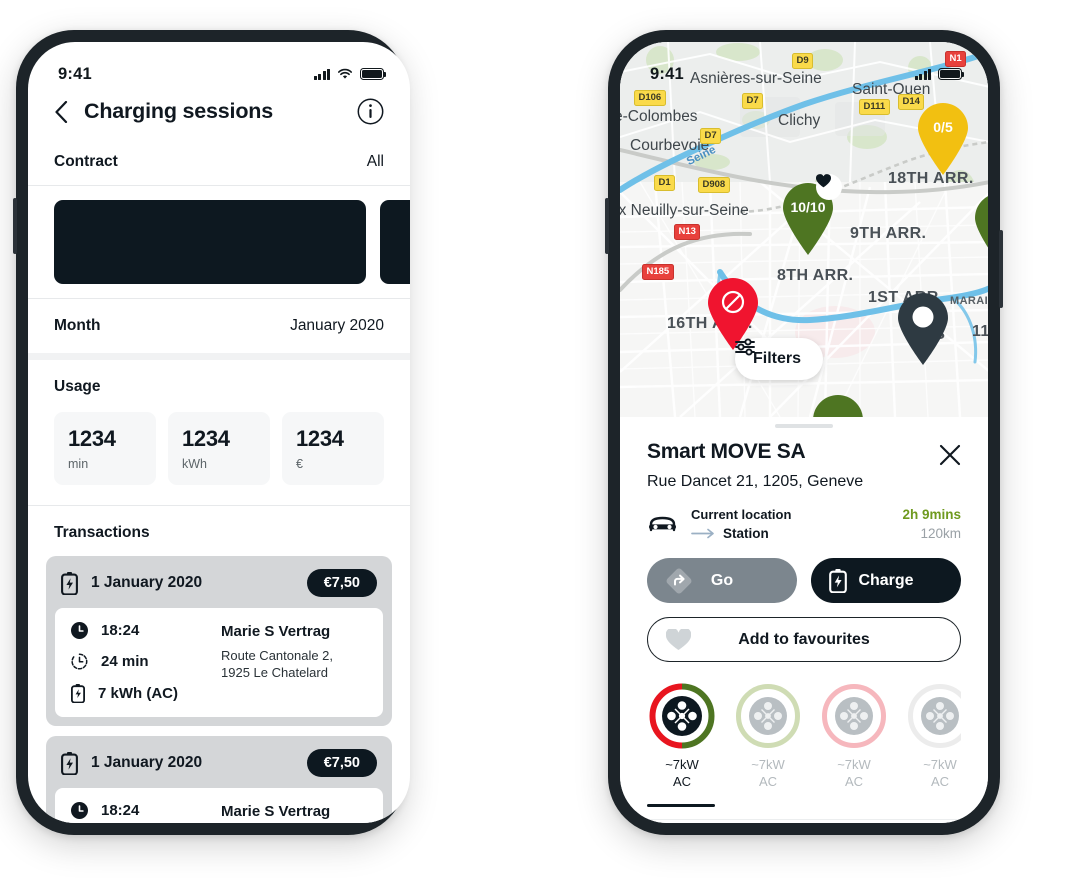 The height and width of the screenshot is (896, 1090). Describe the element at coordinates (15, 226) in the screenshot. I see `volume-button-left` at that location.